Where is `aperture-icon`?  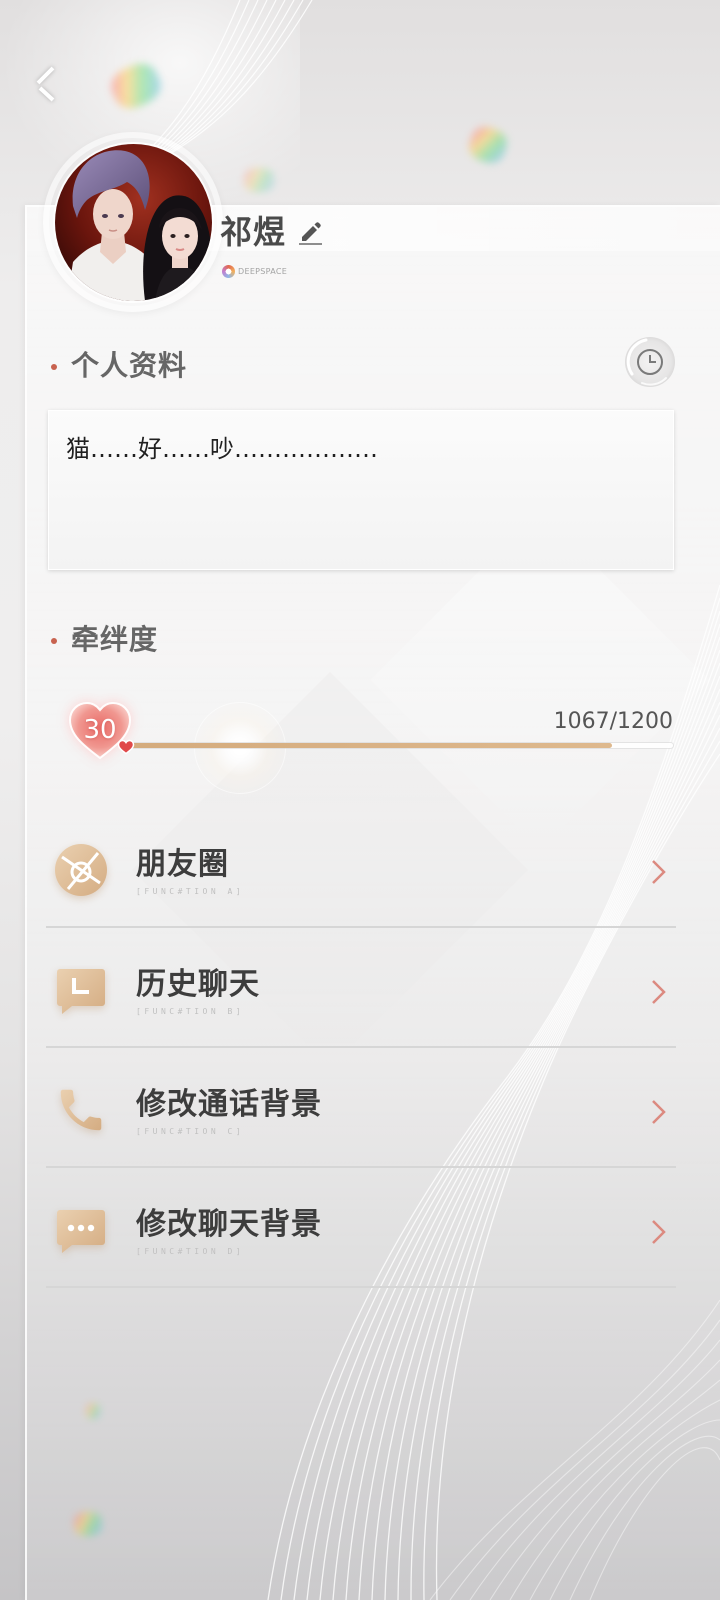 aperture-icon is located at coordinates (81, 870).